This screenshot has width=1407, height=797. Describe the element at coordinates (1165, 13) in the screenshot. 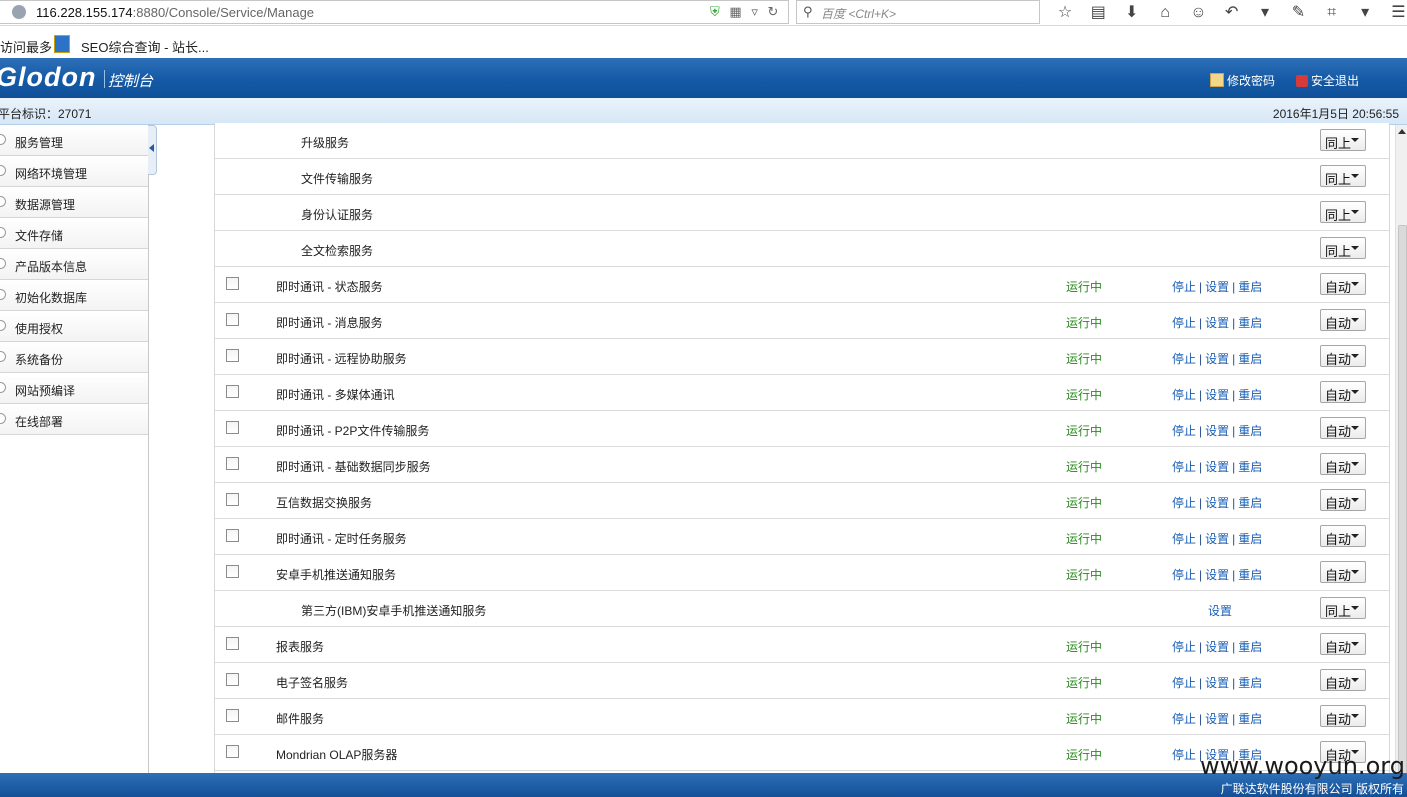

I see `home-icon: ⌂` at that location.